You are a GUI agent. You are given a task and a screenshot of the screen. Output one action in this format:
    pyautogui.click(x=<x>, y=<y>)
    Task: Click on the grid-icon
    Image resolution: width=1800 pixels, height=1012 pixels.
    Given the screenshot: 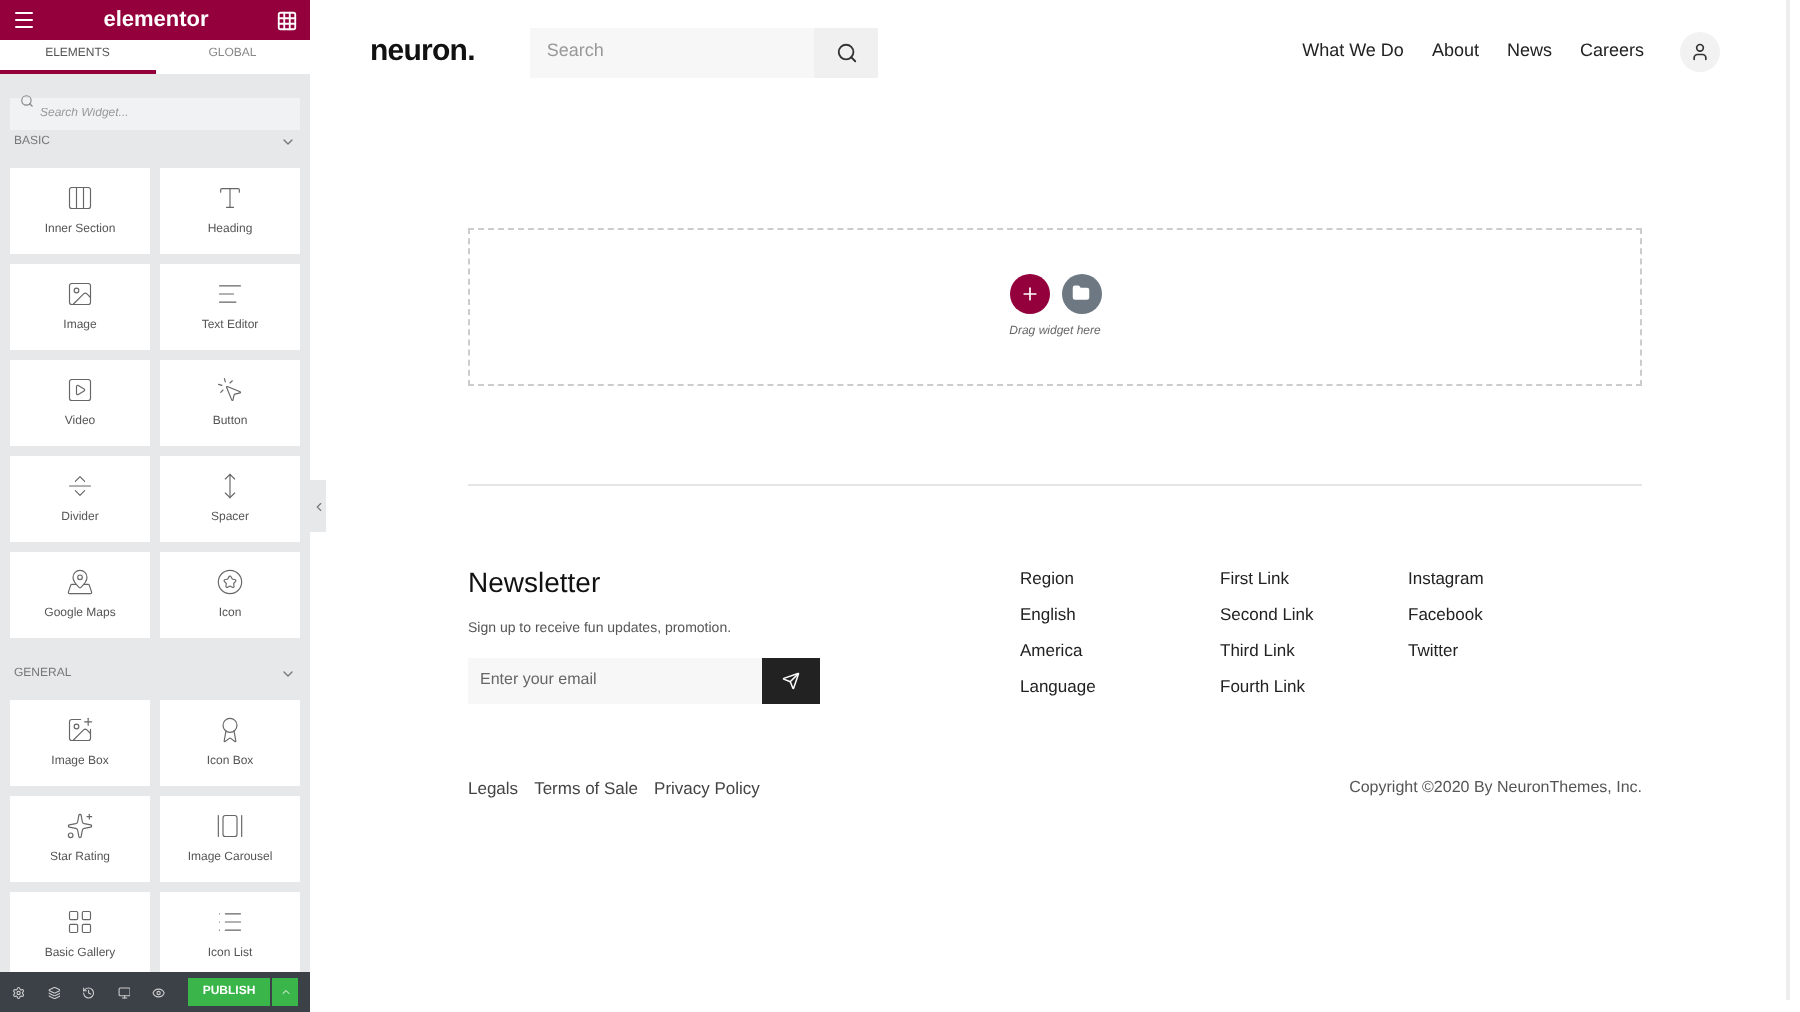 What is the action you would take?
    pyautogui.click(x=80, y=921)
    